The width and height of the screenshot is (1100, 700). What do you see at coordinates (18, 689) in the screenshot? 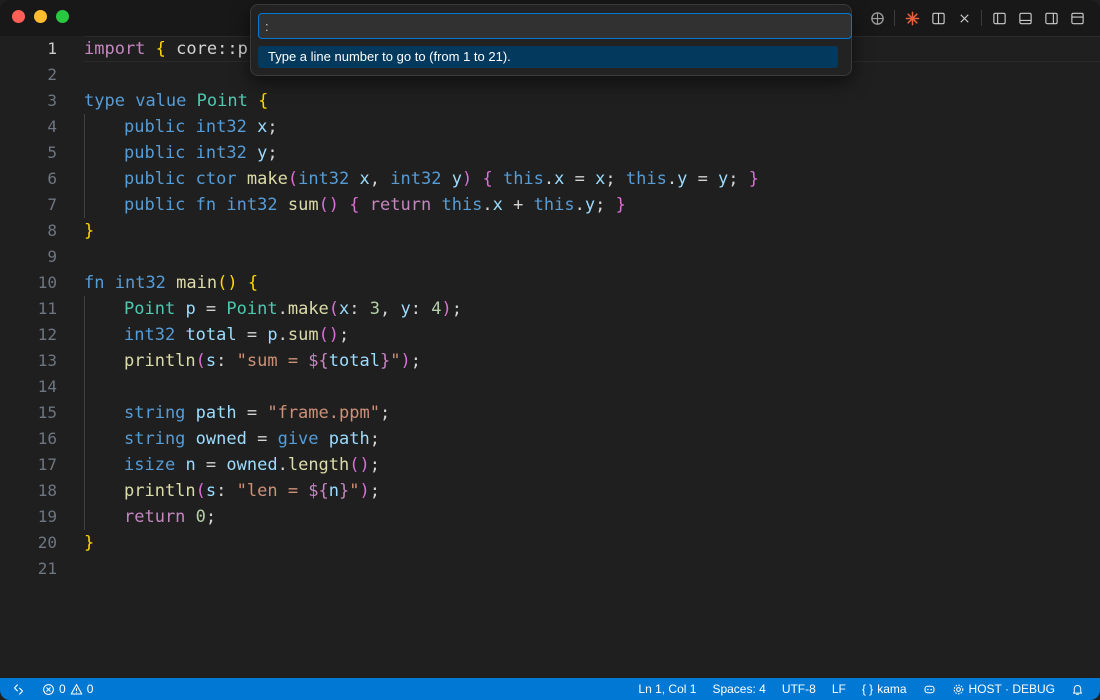
I see `remote-indicator` at bounding box center [18, 689].